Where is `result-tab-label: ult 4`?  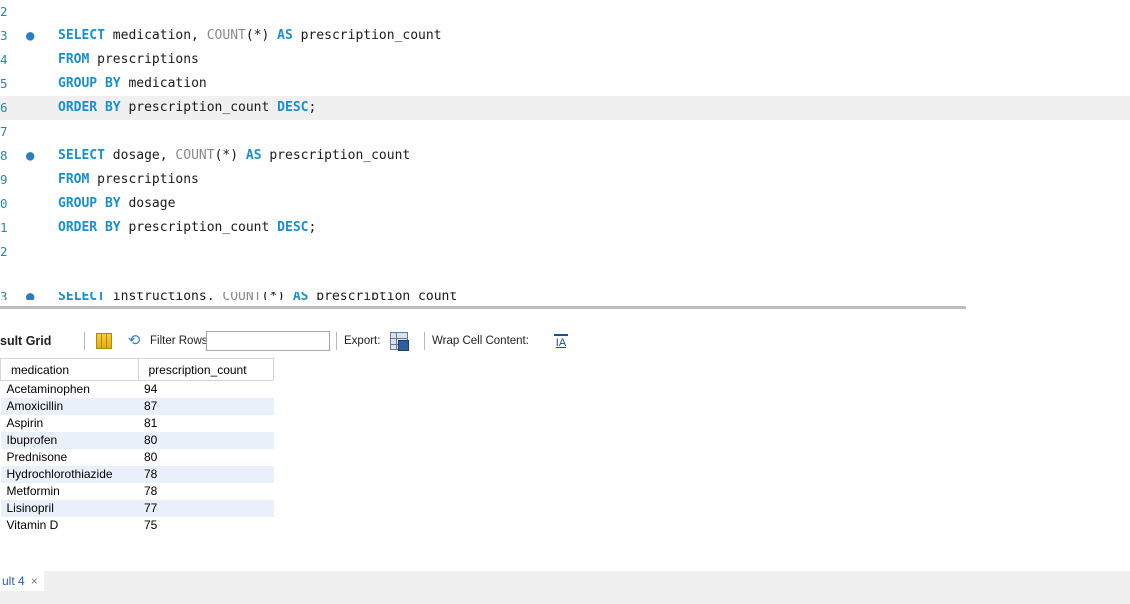 result-tab-label: ult 4 is located at coordinates (13, 581).